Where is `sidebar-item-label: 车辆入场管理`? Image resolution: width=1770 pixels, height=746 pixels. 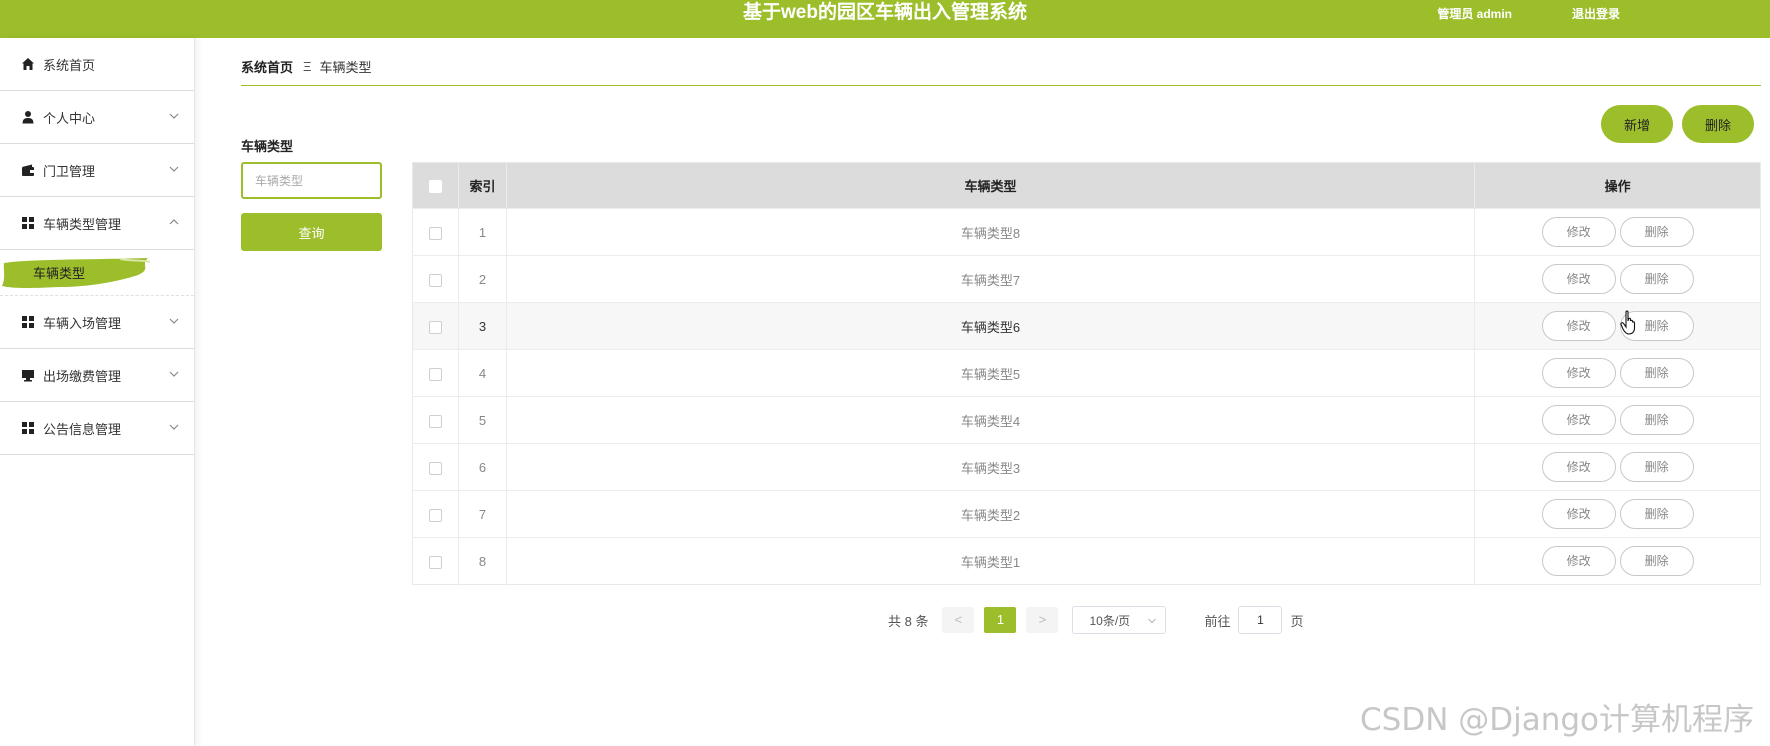
sidebar-item-label: 车辆入场管理 is located at coordinates (82, 323).